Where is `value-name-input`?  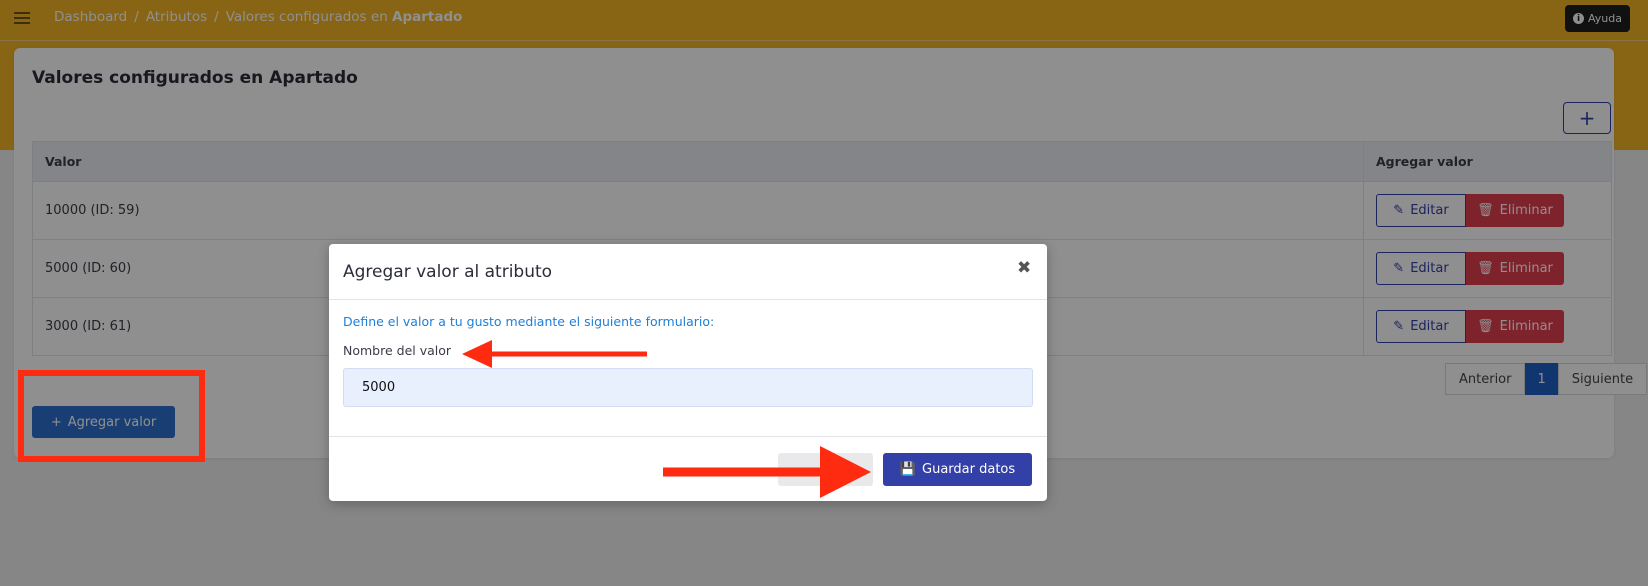
value-name-input is located at coordinates (688, 387).